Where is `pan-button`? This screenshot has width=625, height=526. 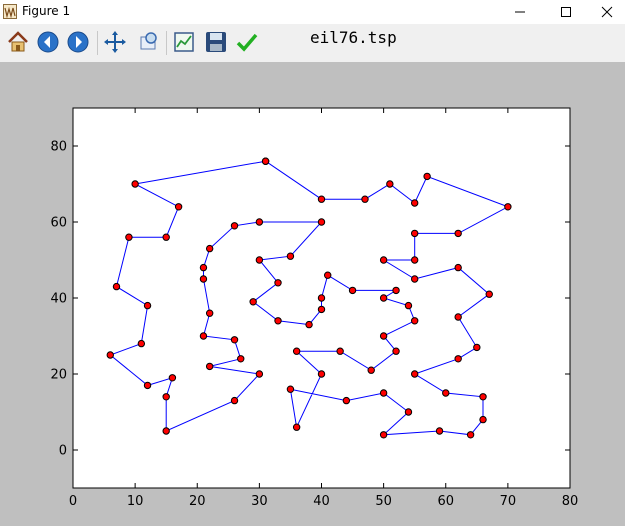
pan-button is located at coordinates (115, 42).